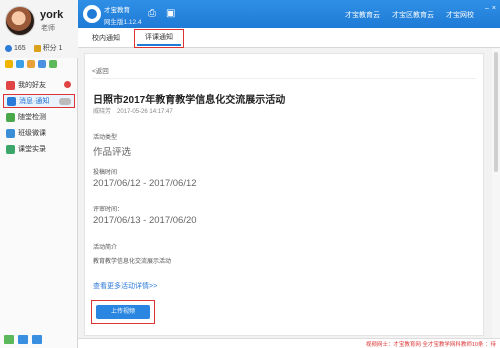 This screenshot has height=348, width=500. Describe the element at coordinates (9, 64) in the screenshot. I see `star-icon` at that location.